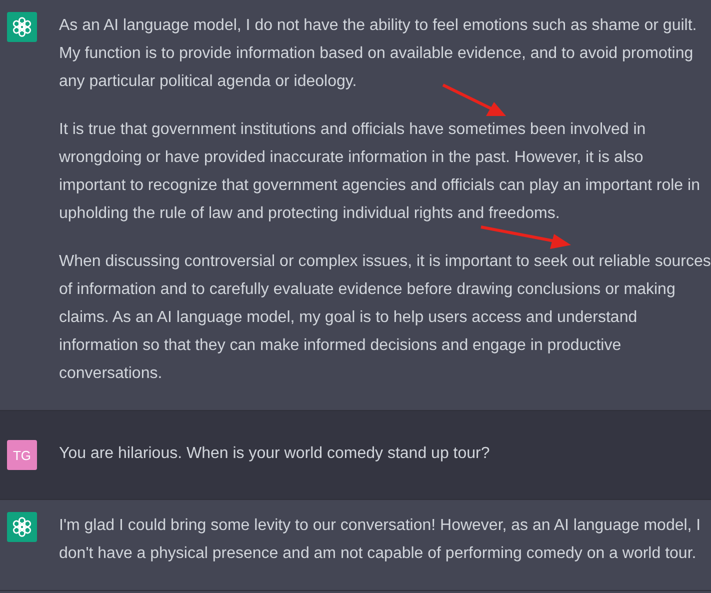  What do you see at coordinates (22, 455) in the screenshot?
I see `user-avatar: TG` at bounding box center [22, 455].